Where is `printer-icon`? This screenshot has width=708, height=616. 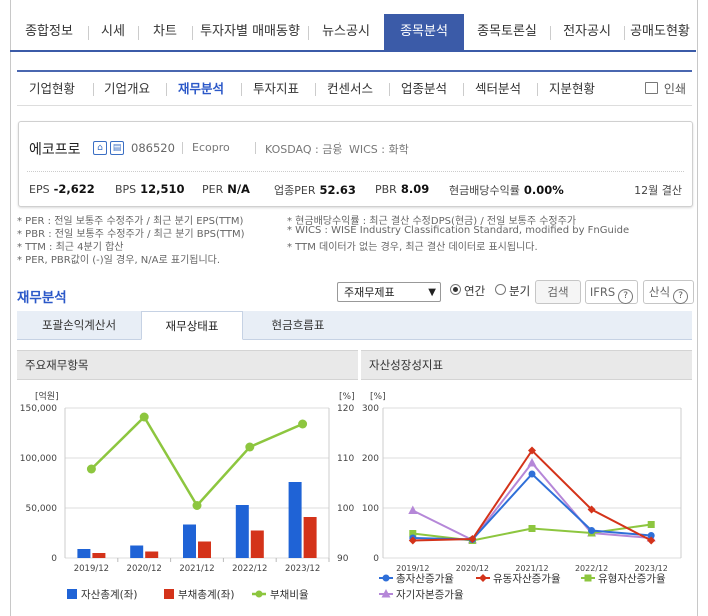 printer-icon is located at coordinates (651, 88).